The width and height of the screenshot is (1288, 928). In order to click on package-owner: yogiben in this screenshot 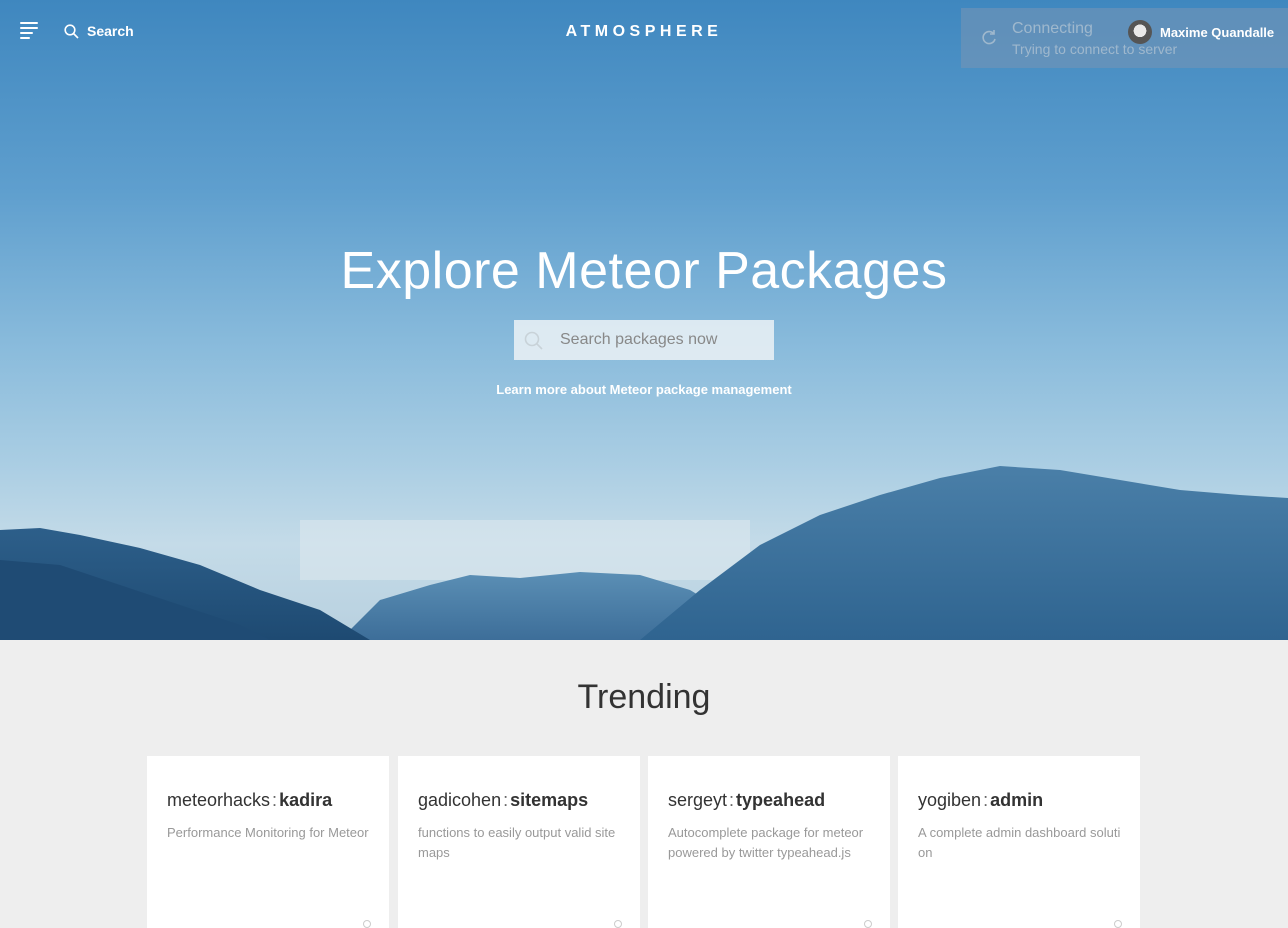, I will do `click(950, 800)`.